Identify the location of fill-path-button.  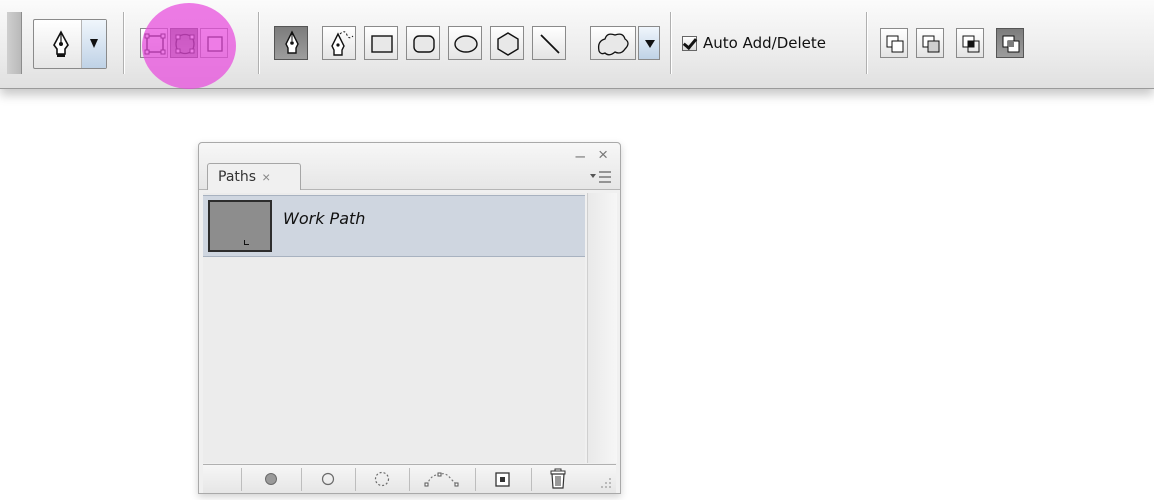
(271, 479).